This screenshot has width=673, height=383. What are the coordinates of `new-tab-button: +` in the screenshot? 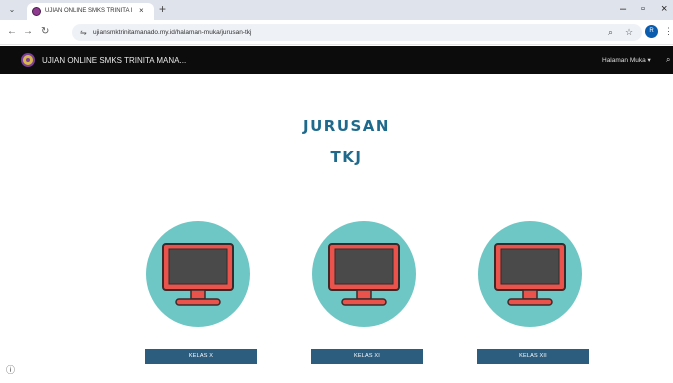 It's located at (162, 9).